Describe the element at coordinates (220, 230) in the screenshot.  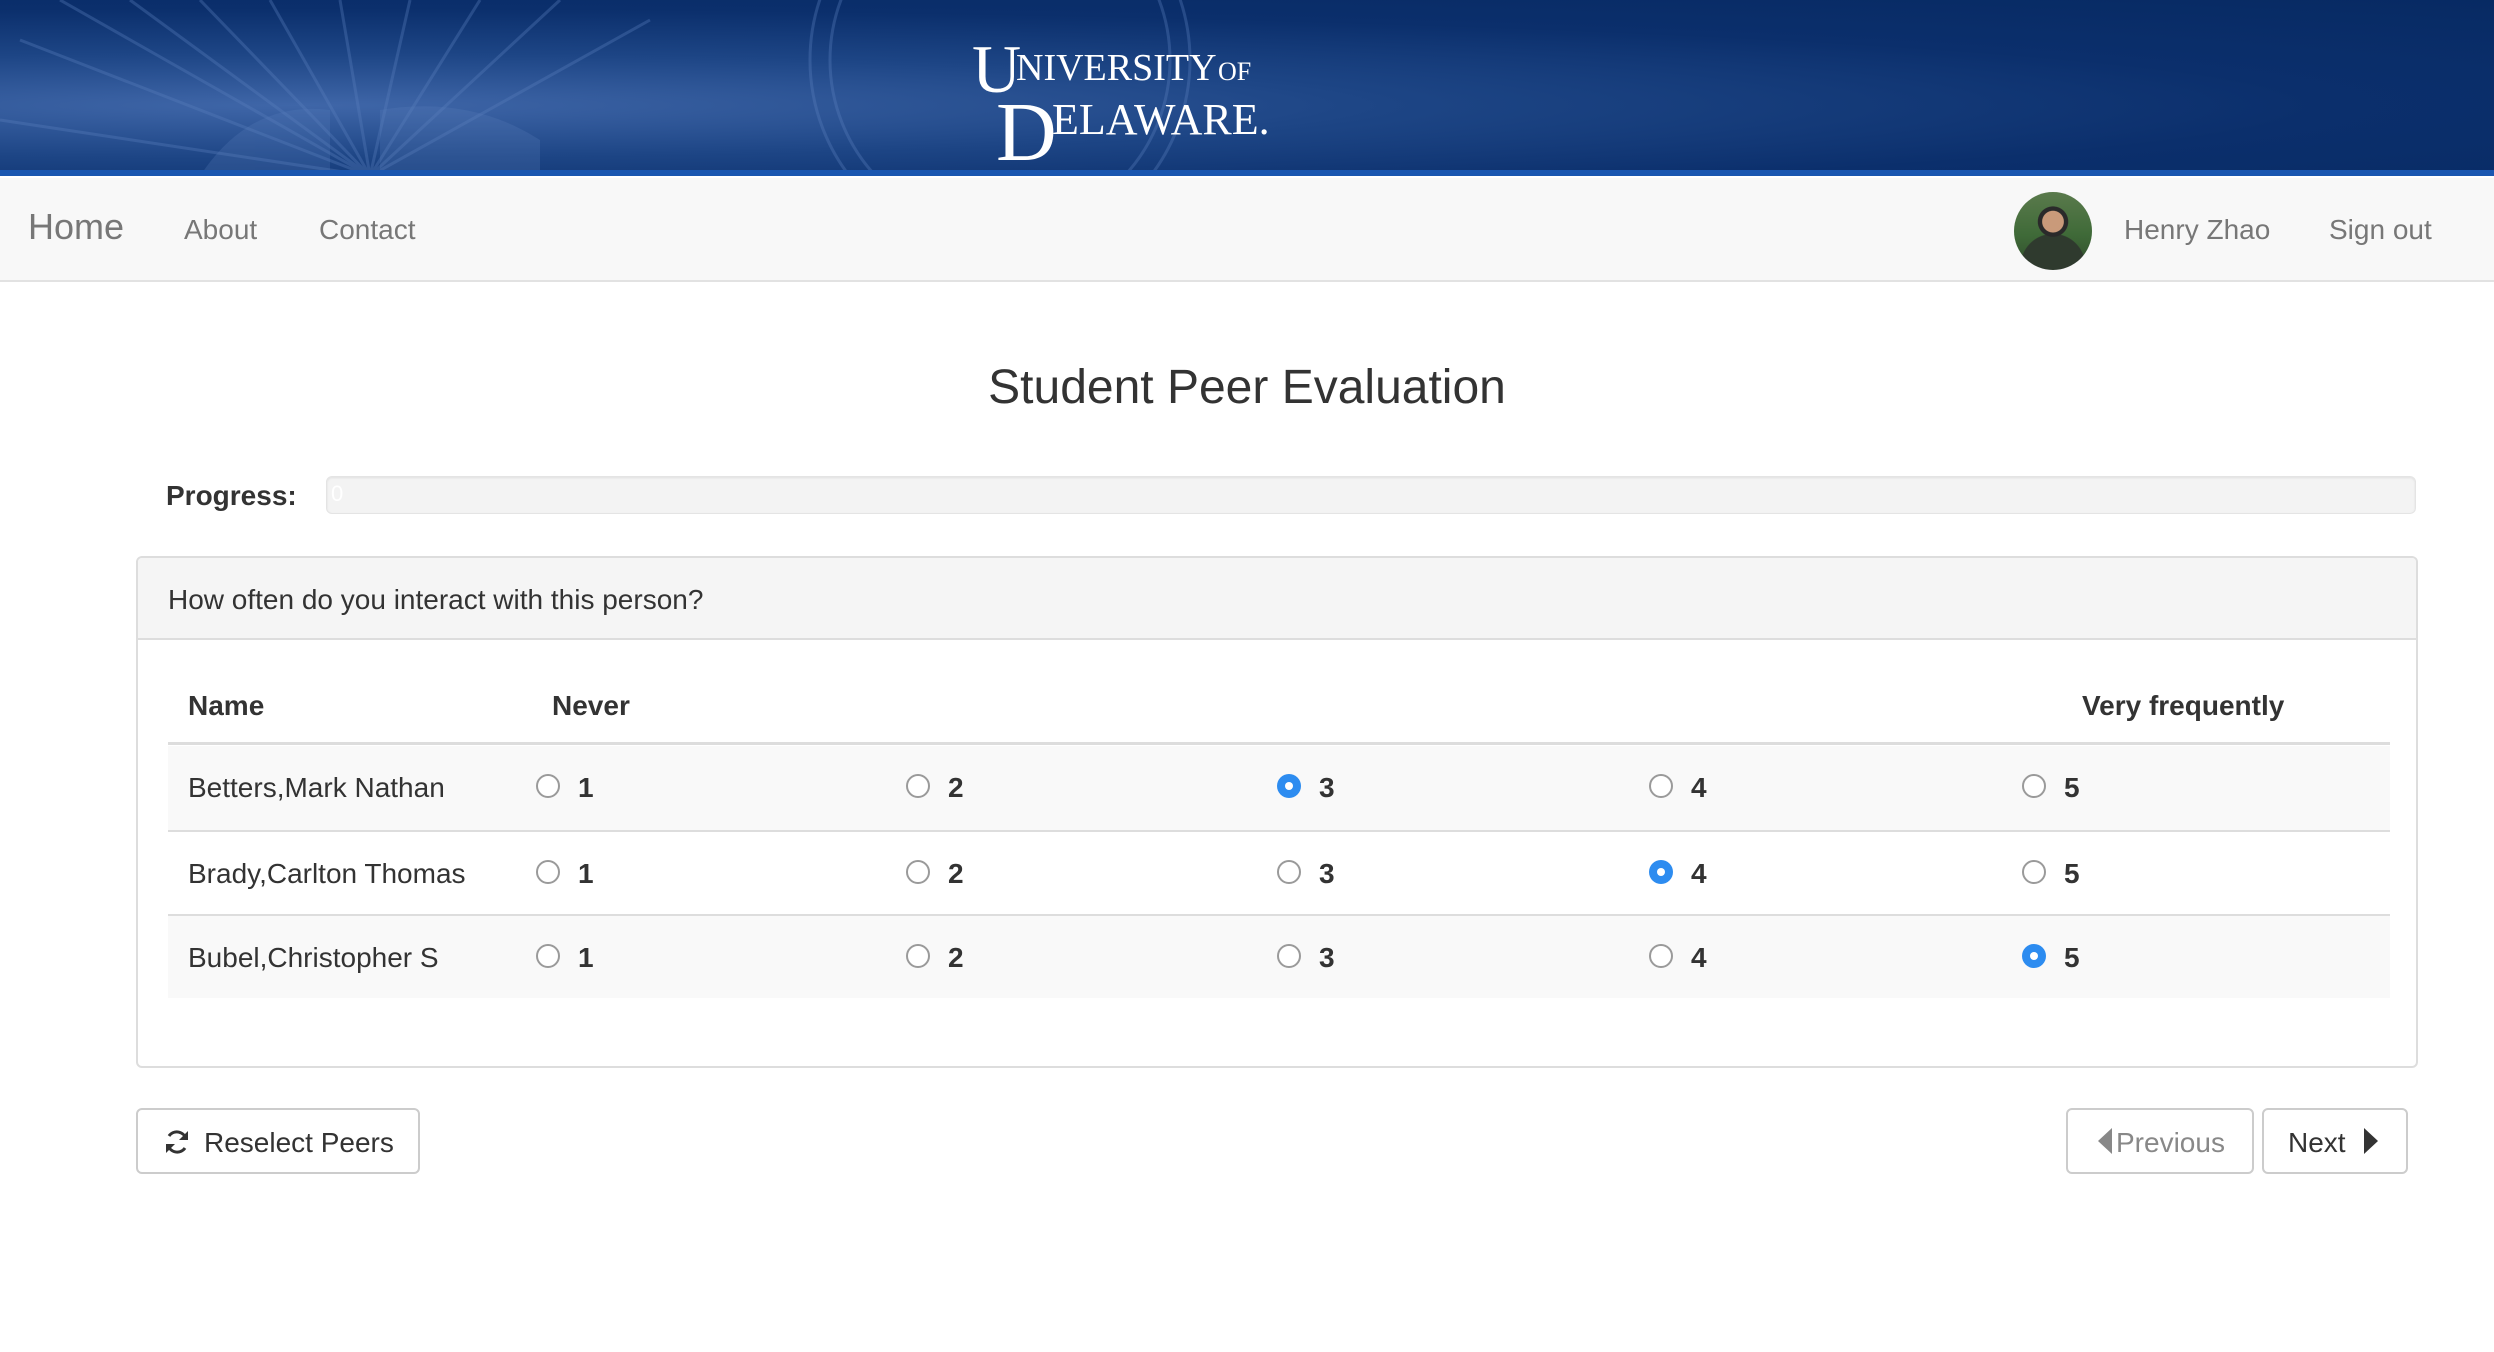
I see `nav-about-link: About` at that location.